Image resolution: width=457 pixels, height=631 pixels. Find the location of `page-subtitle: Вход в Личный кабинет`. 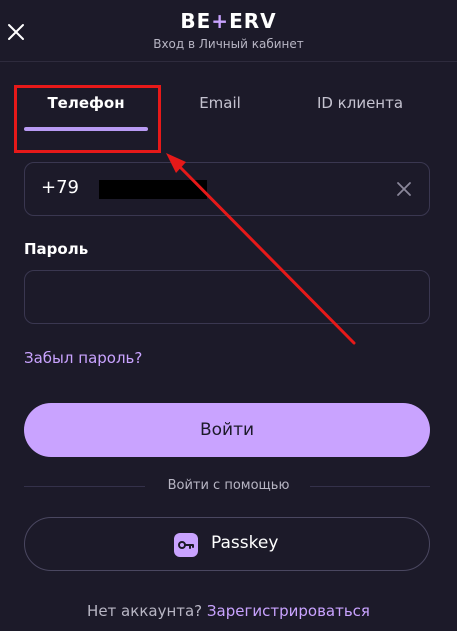

page-subtitle: Вход в Личный кабинет is located at coordinates (228, 44).